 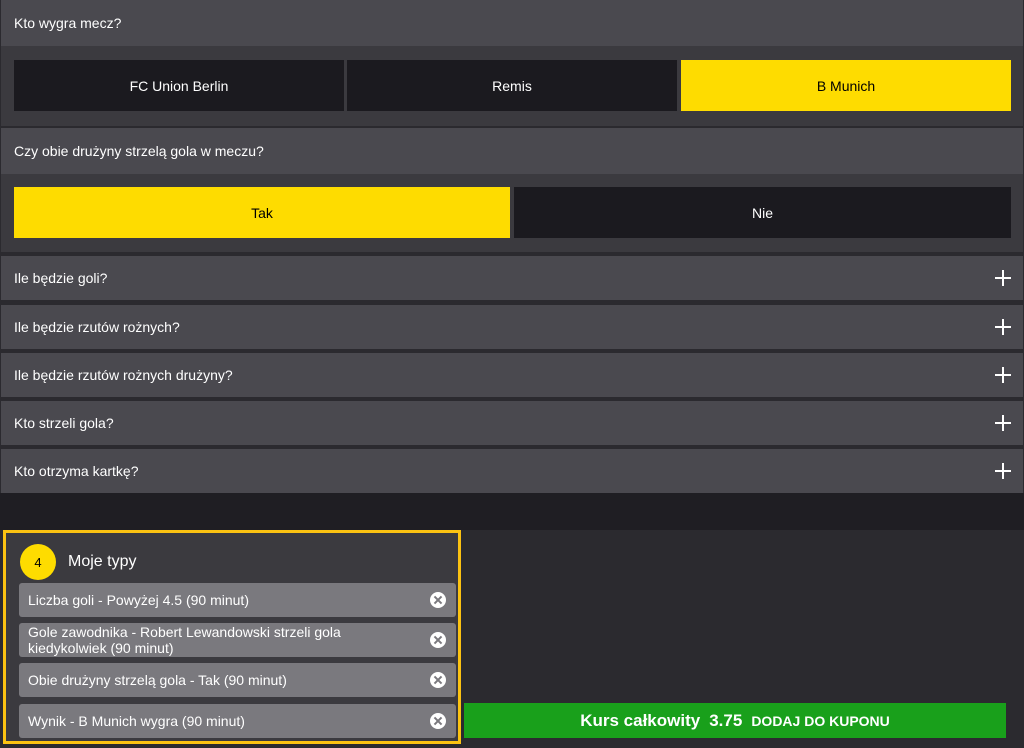 I want to click on section-label: Ile będzie rzutów rożnych?, so click(x=97, y=327).